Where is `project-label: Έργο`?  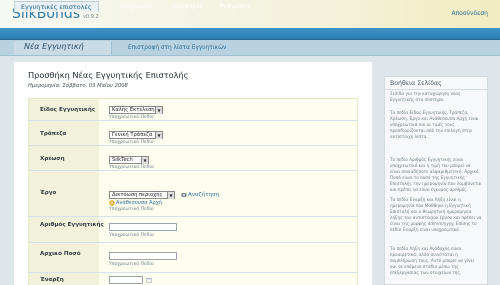 project-label: Έργο is located at coordinates (48, 193).